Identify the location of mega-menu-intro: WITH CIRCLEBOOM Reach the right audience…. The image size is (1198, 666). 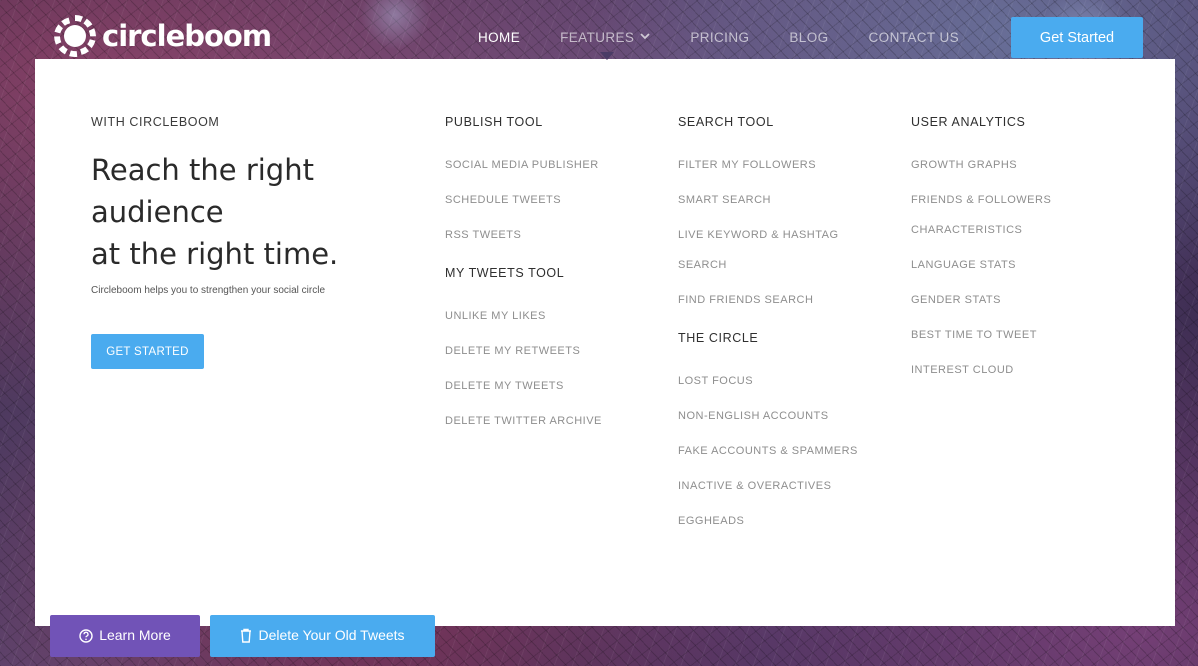
(241, 242).